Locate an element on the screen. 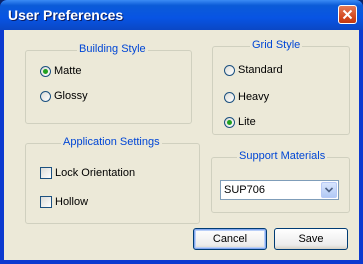 This screenshot has height=264, width=363. option-label: Lite is located at coordinates (247, 122).